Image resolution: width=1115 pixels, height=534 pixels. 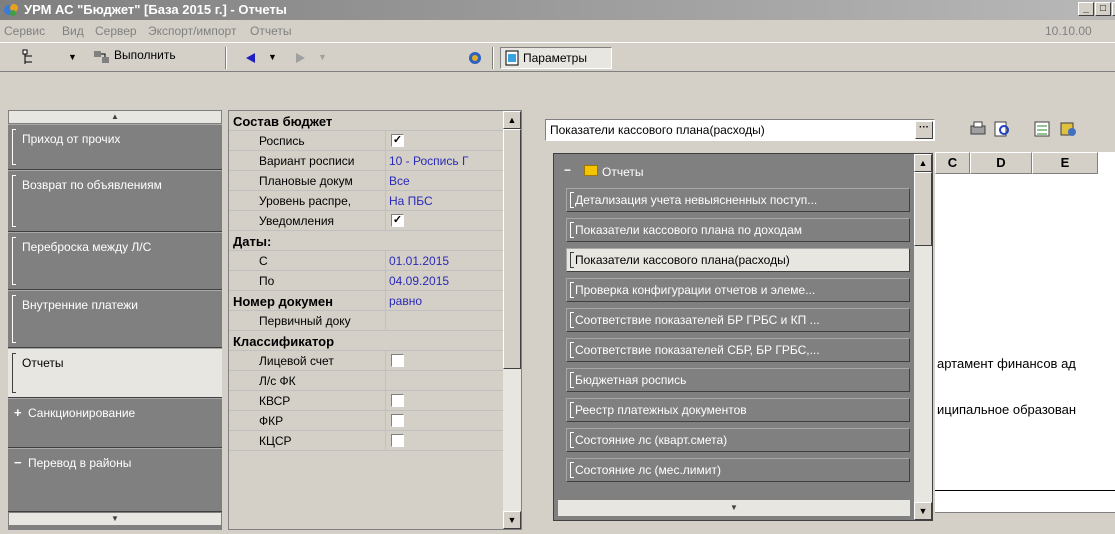 What do you see at coordinates (366, 321) in the screenshot?
I see `prop-primary-doc: Первичный доку` at bounding box center [366, 321].